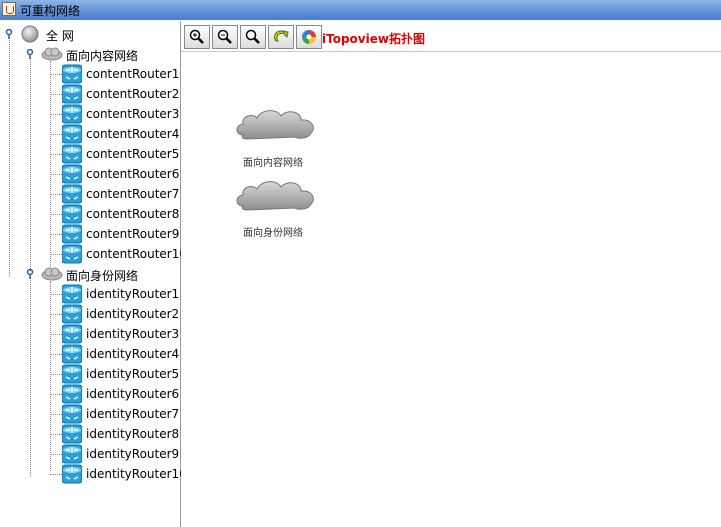  I want to click on tree-router-item: identityRouter6, so click(90, 394).